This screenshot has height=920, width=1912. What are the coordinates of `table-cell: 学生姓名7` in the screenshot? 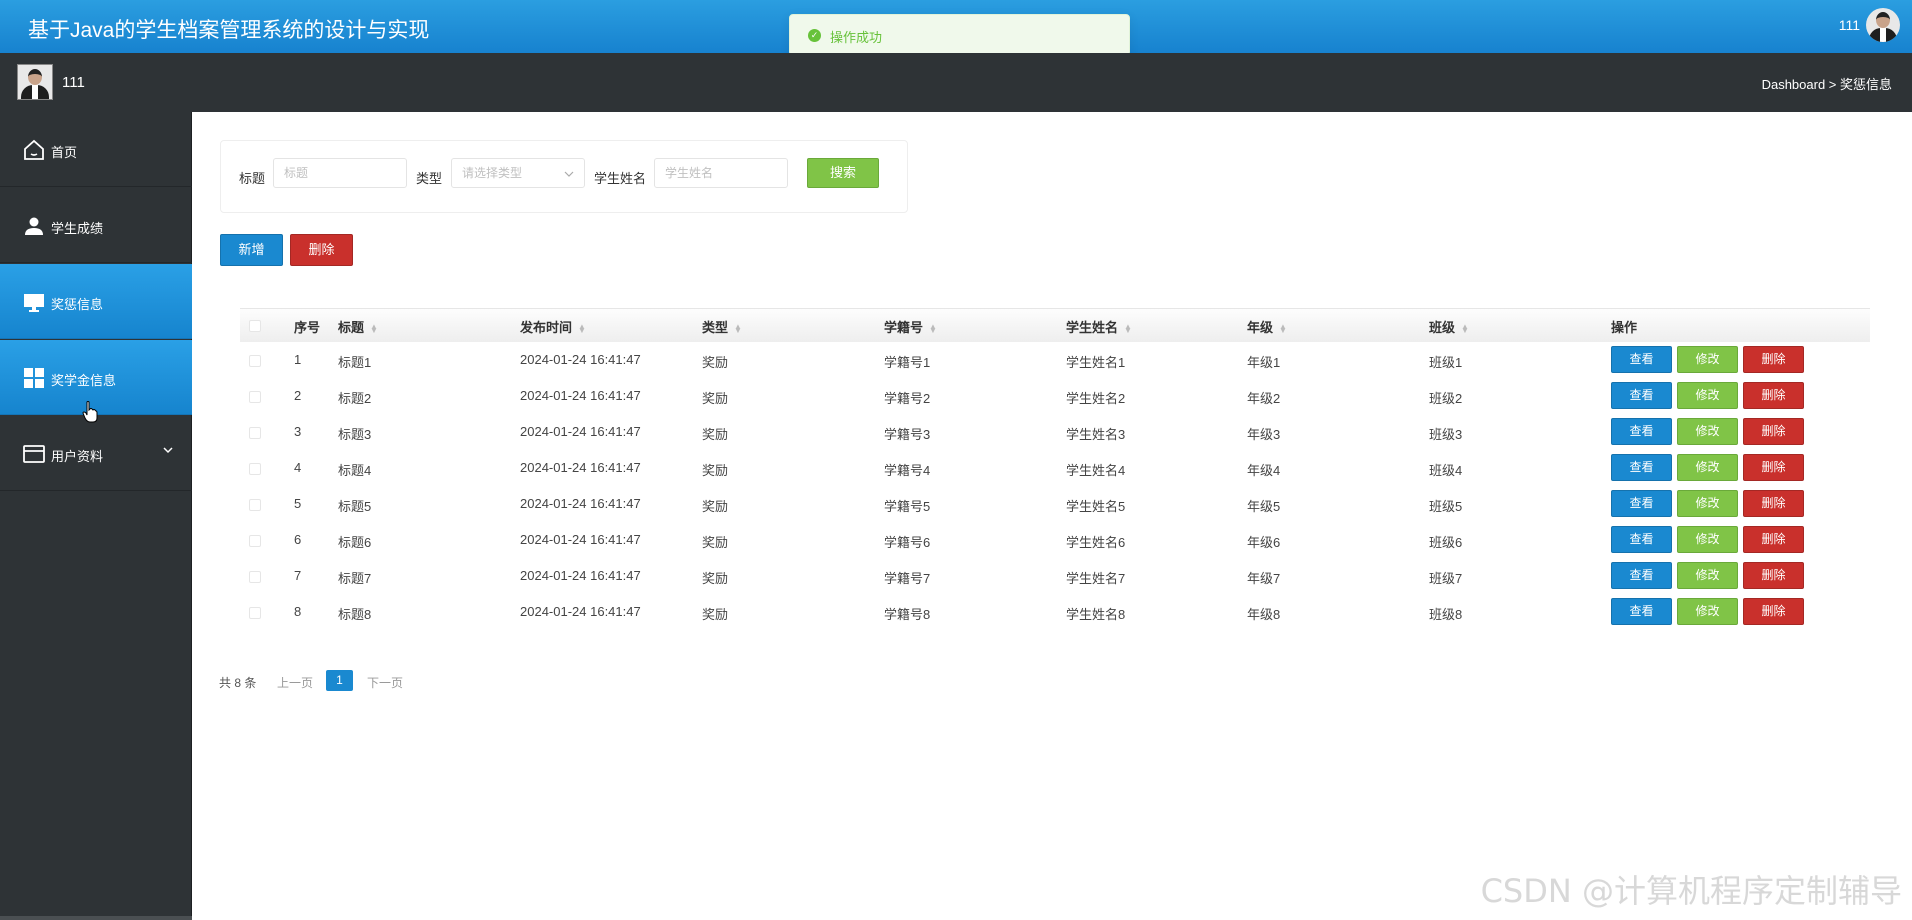 It's located at (1096, 578).